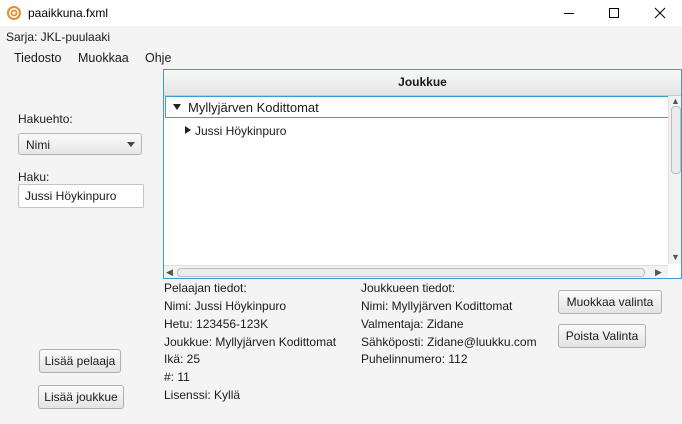 The width and height of the screenshot is (682, 424). I want to click on close-icon, so click(659, 13).